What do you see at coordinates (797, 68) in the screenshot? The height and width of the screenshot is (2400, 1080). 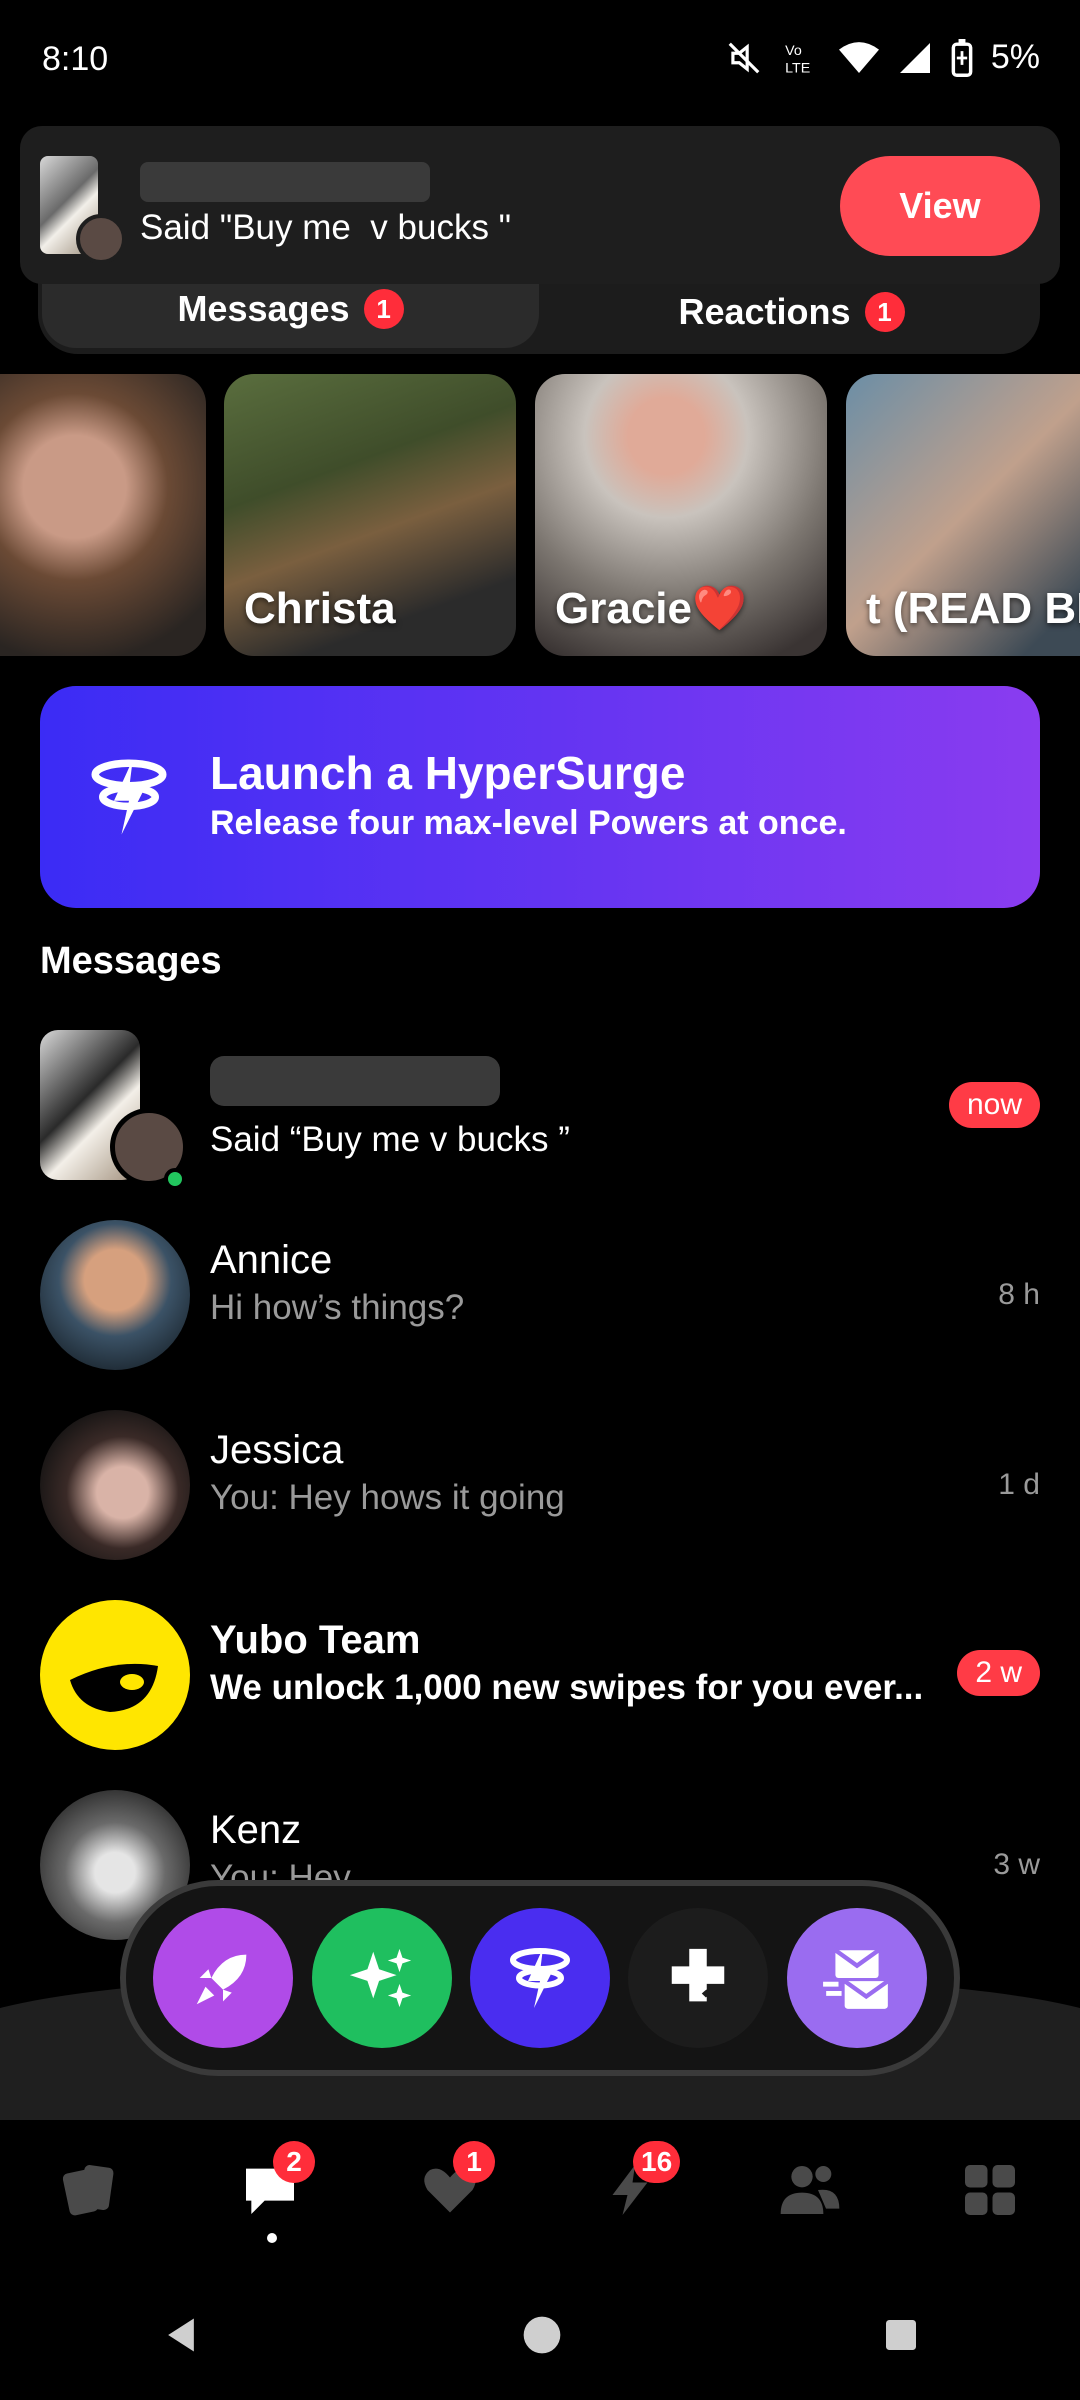 I see `svg-text: LTE` at bounding box center [797, 68].